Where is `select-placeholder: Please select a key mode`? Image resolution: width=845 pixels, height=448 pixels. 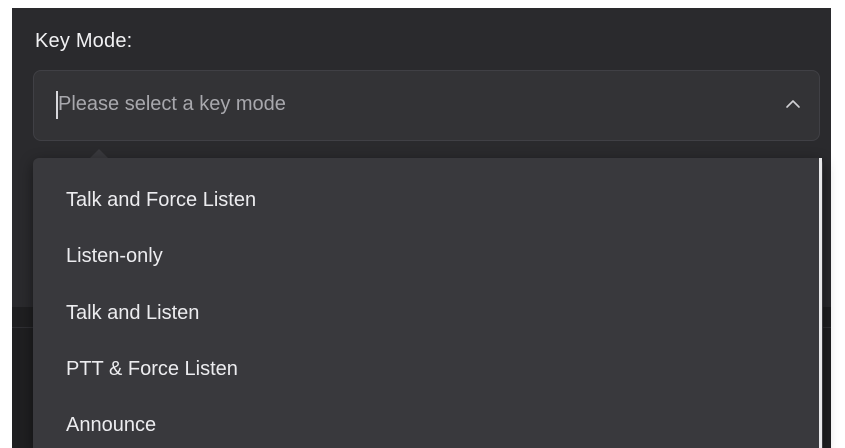
select-placeholder: Please select a key mode is located at coordinates (172, 104).